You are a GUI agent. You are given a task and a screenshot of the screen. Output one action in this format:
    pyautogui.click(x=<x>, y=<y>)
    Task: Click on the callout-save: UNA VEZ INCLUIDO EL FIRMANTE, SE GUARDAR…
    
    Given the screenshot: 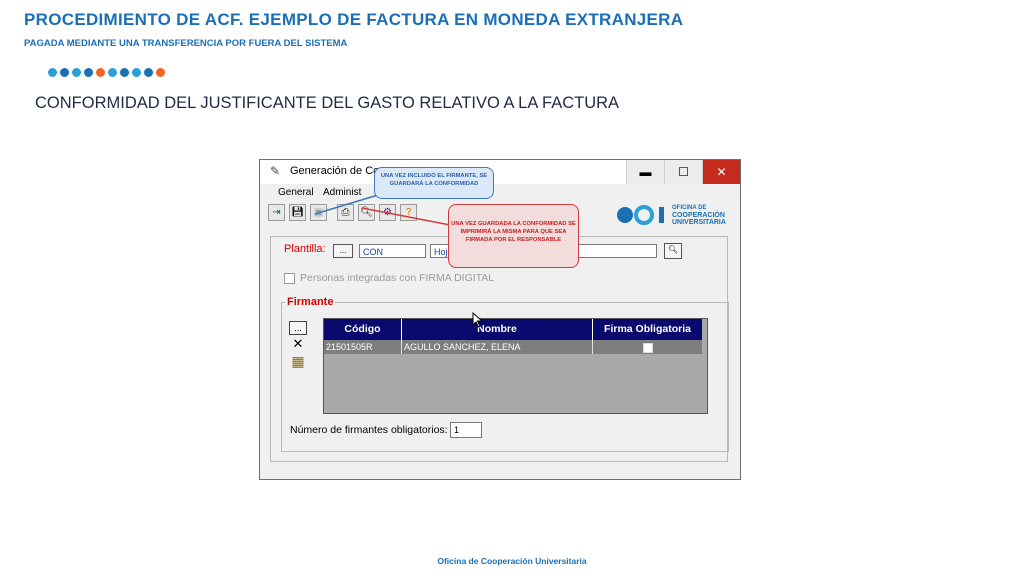 What is the action you would take?
    pyautogui.click(x=434, y=183)
    